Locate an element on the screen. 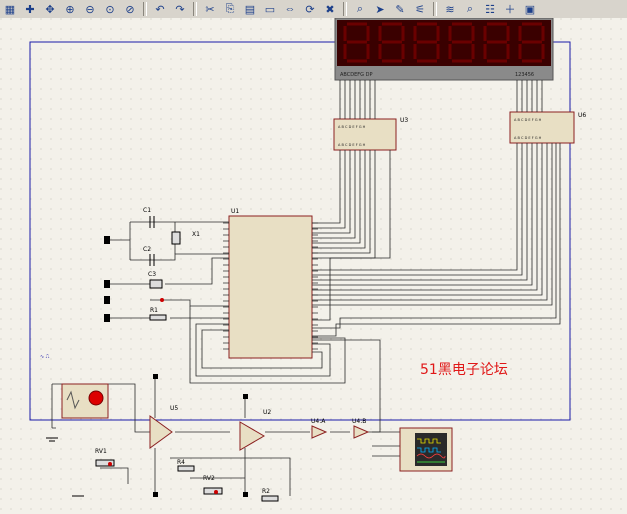  zoom-all-icon: ⊙ is located at coordinates (110, 9).